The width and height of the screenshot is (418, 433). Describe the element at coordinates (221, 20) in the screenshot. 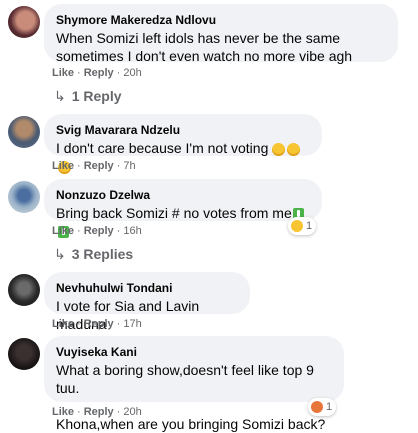

I see `comment-author: Shymore Makeredza Ndlovu` at that location.